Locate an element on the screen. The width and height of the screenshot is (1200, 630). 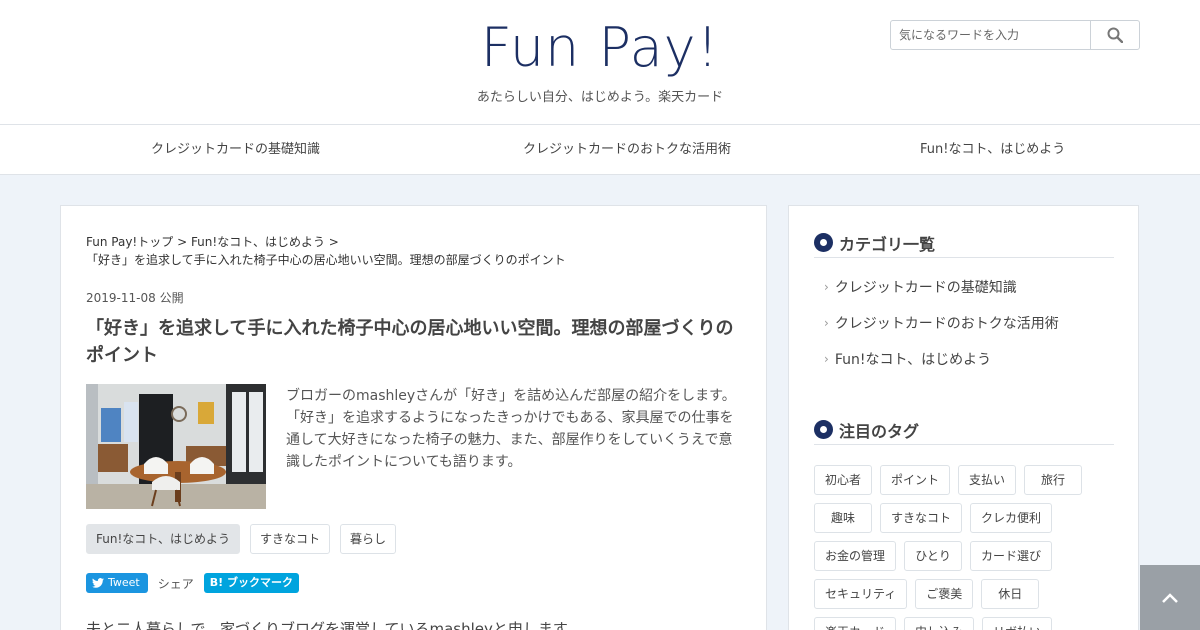
search-box is located at coordinates (1015, 35).